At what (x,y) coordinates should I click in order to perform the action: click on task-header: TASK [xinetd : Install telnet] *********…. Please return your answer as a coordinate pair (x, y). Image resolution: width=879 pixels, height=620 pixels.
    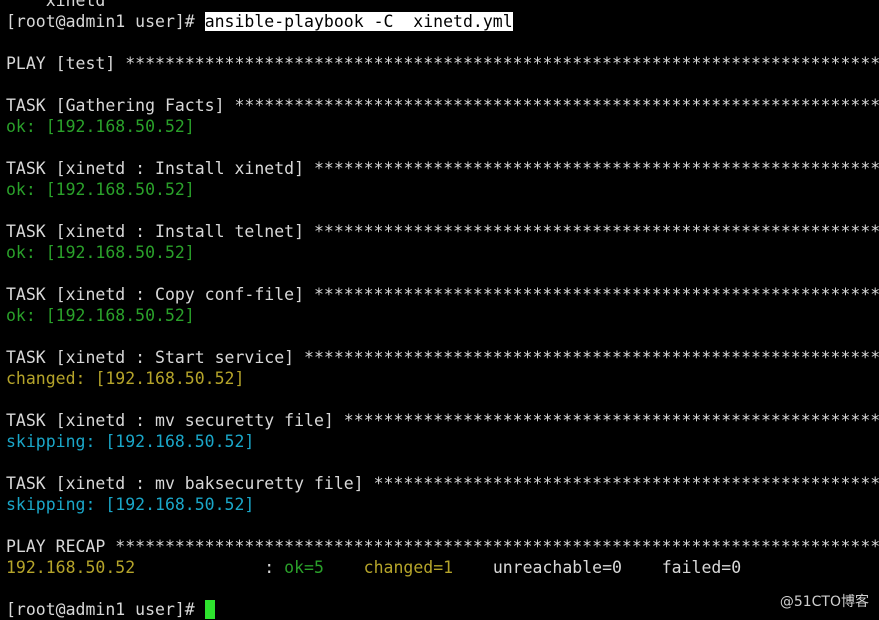
    Looking at the image, I should click on (442, 231).